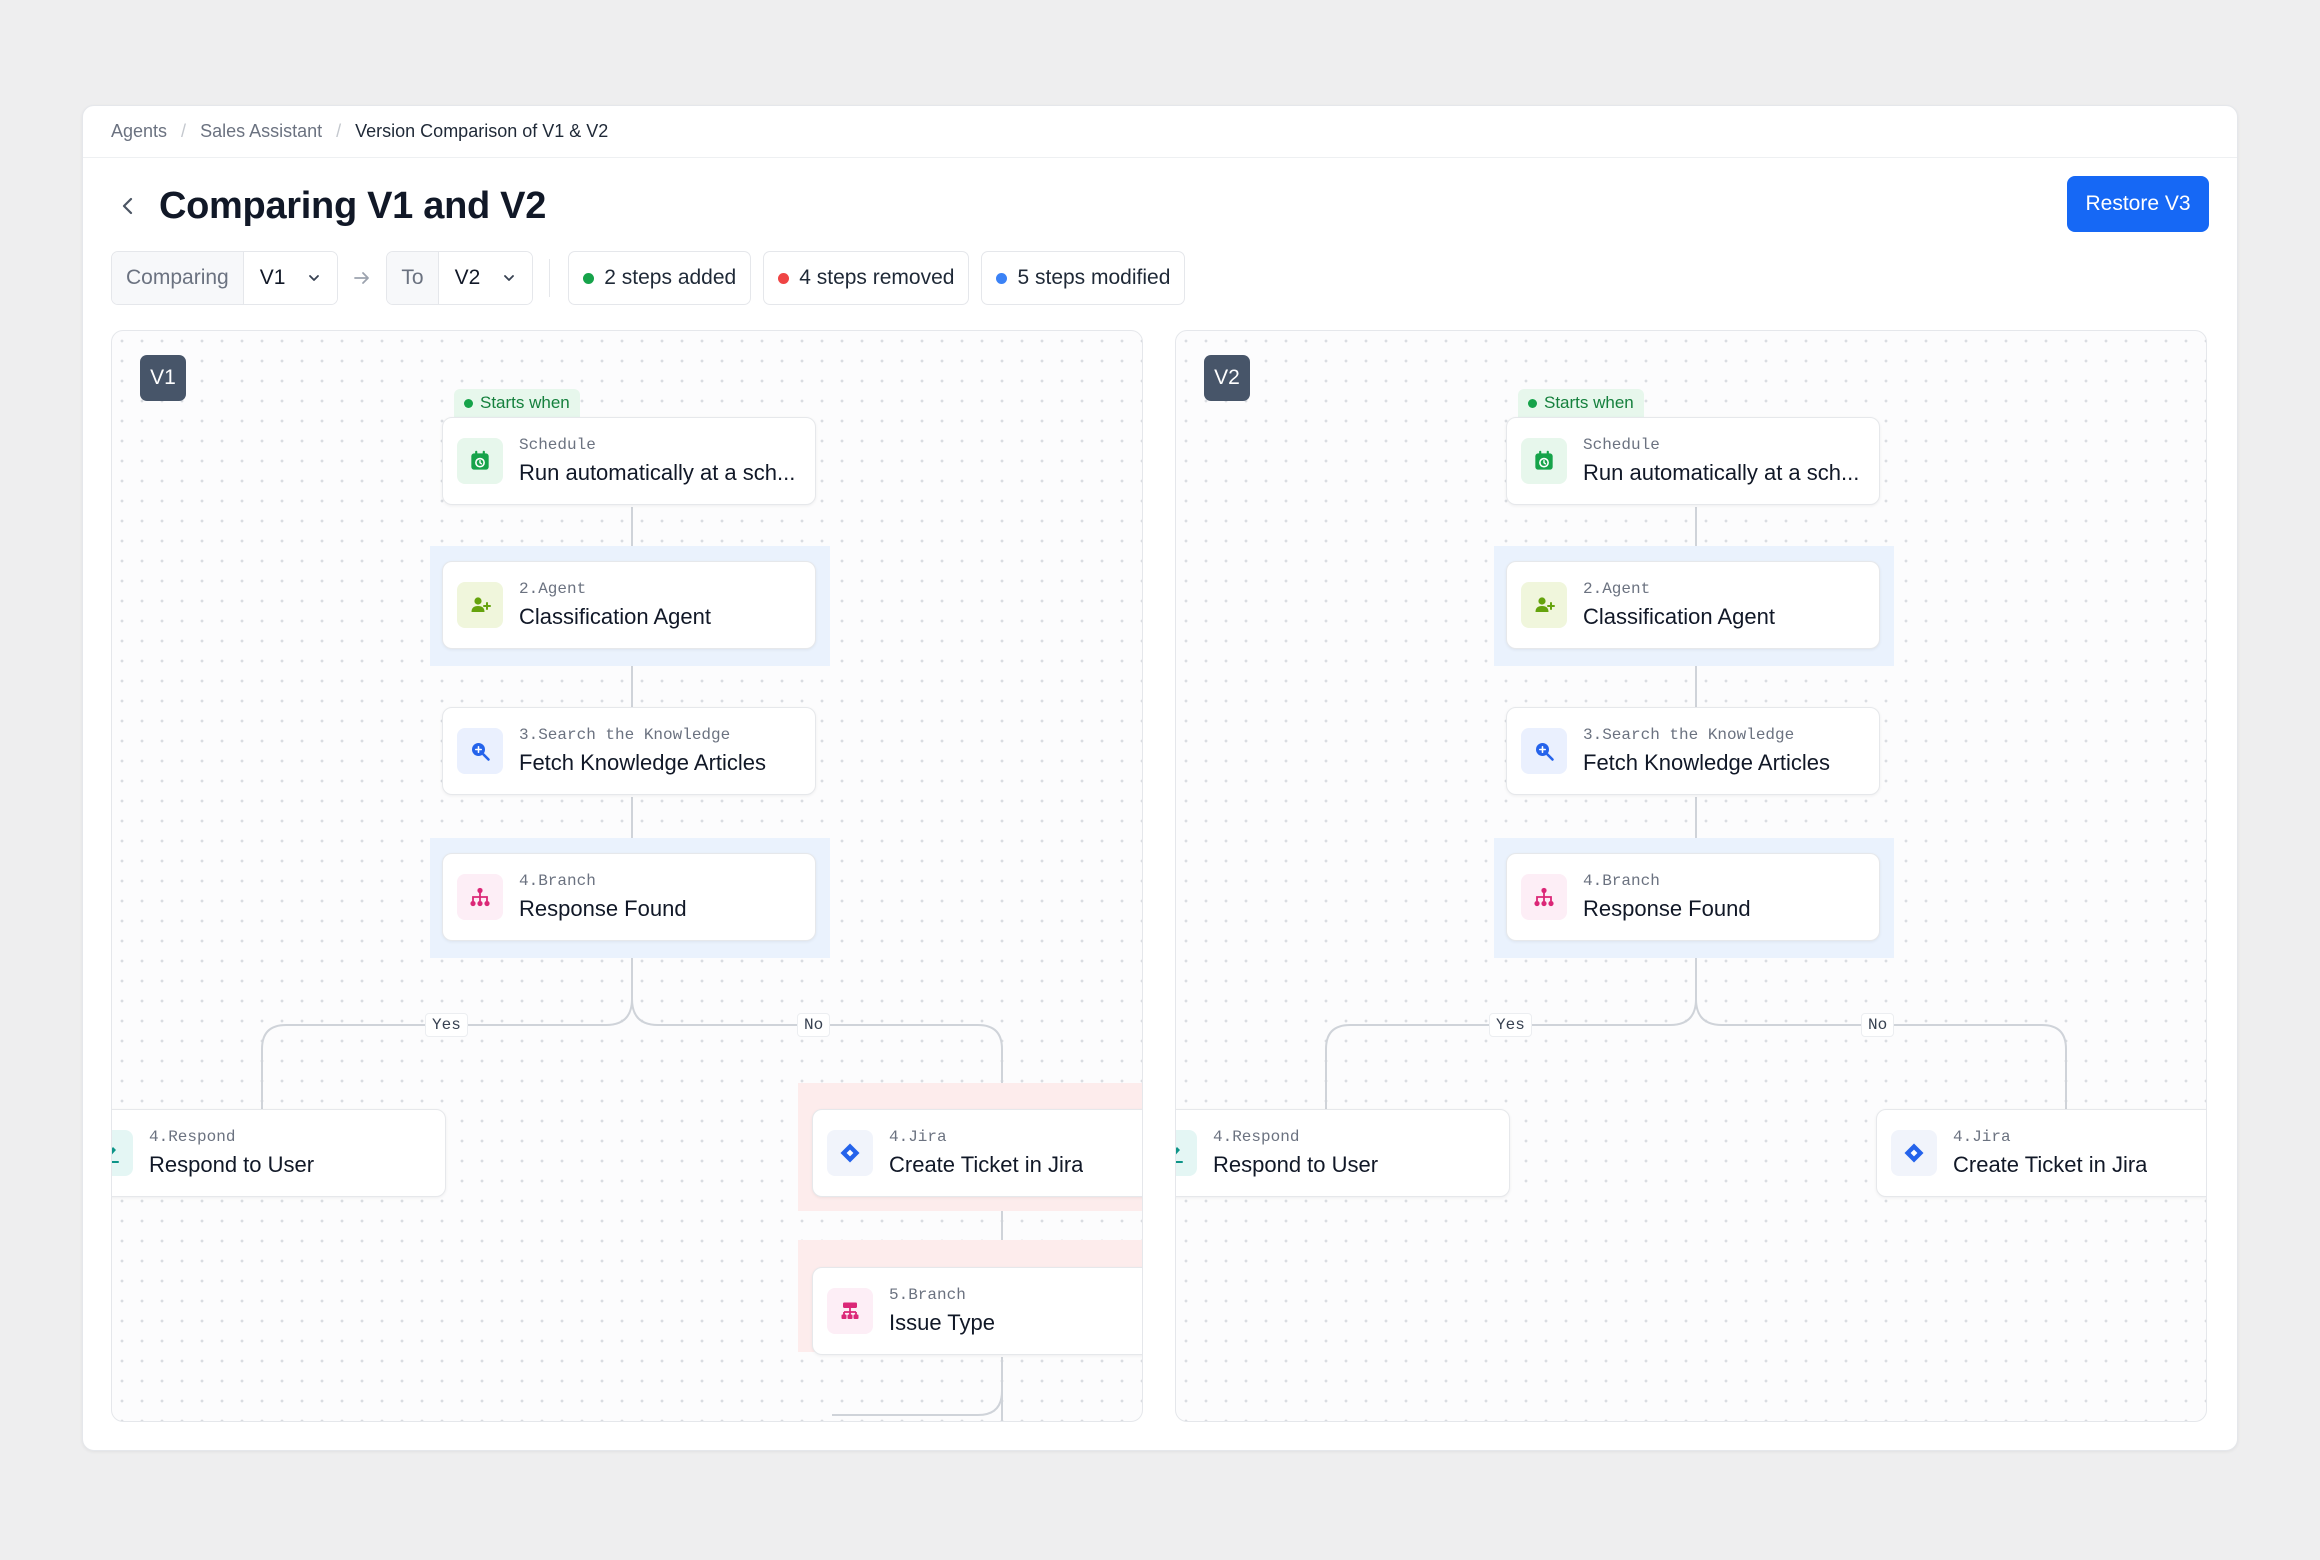 The width and height of the screenshot is (2320, 1560). I want to click on steps-modified-badge: 5 steps modified, so click(1083, 278).